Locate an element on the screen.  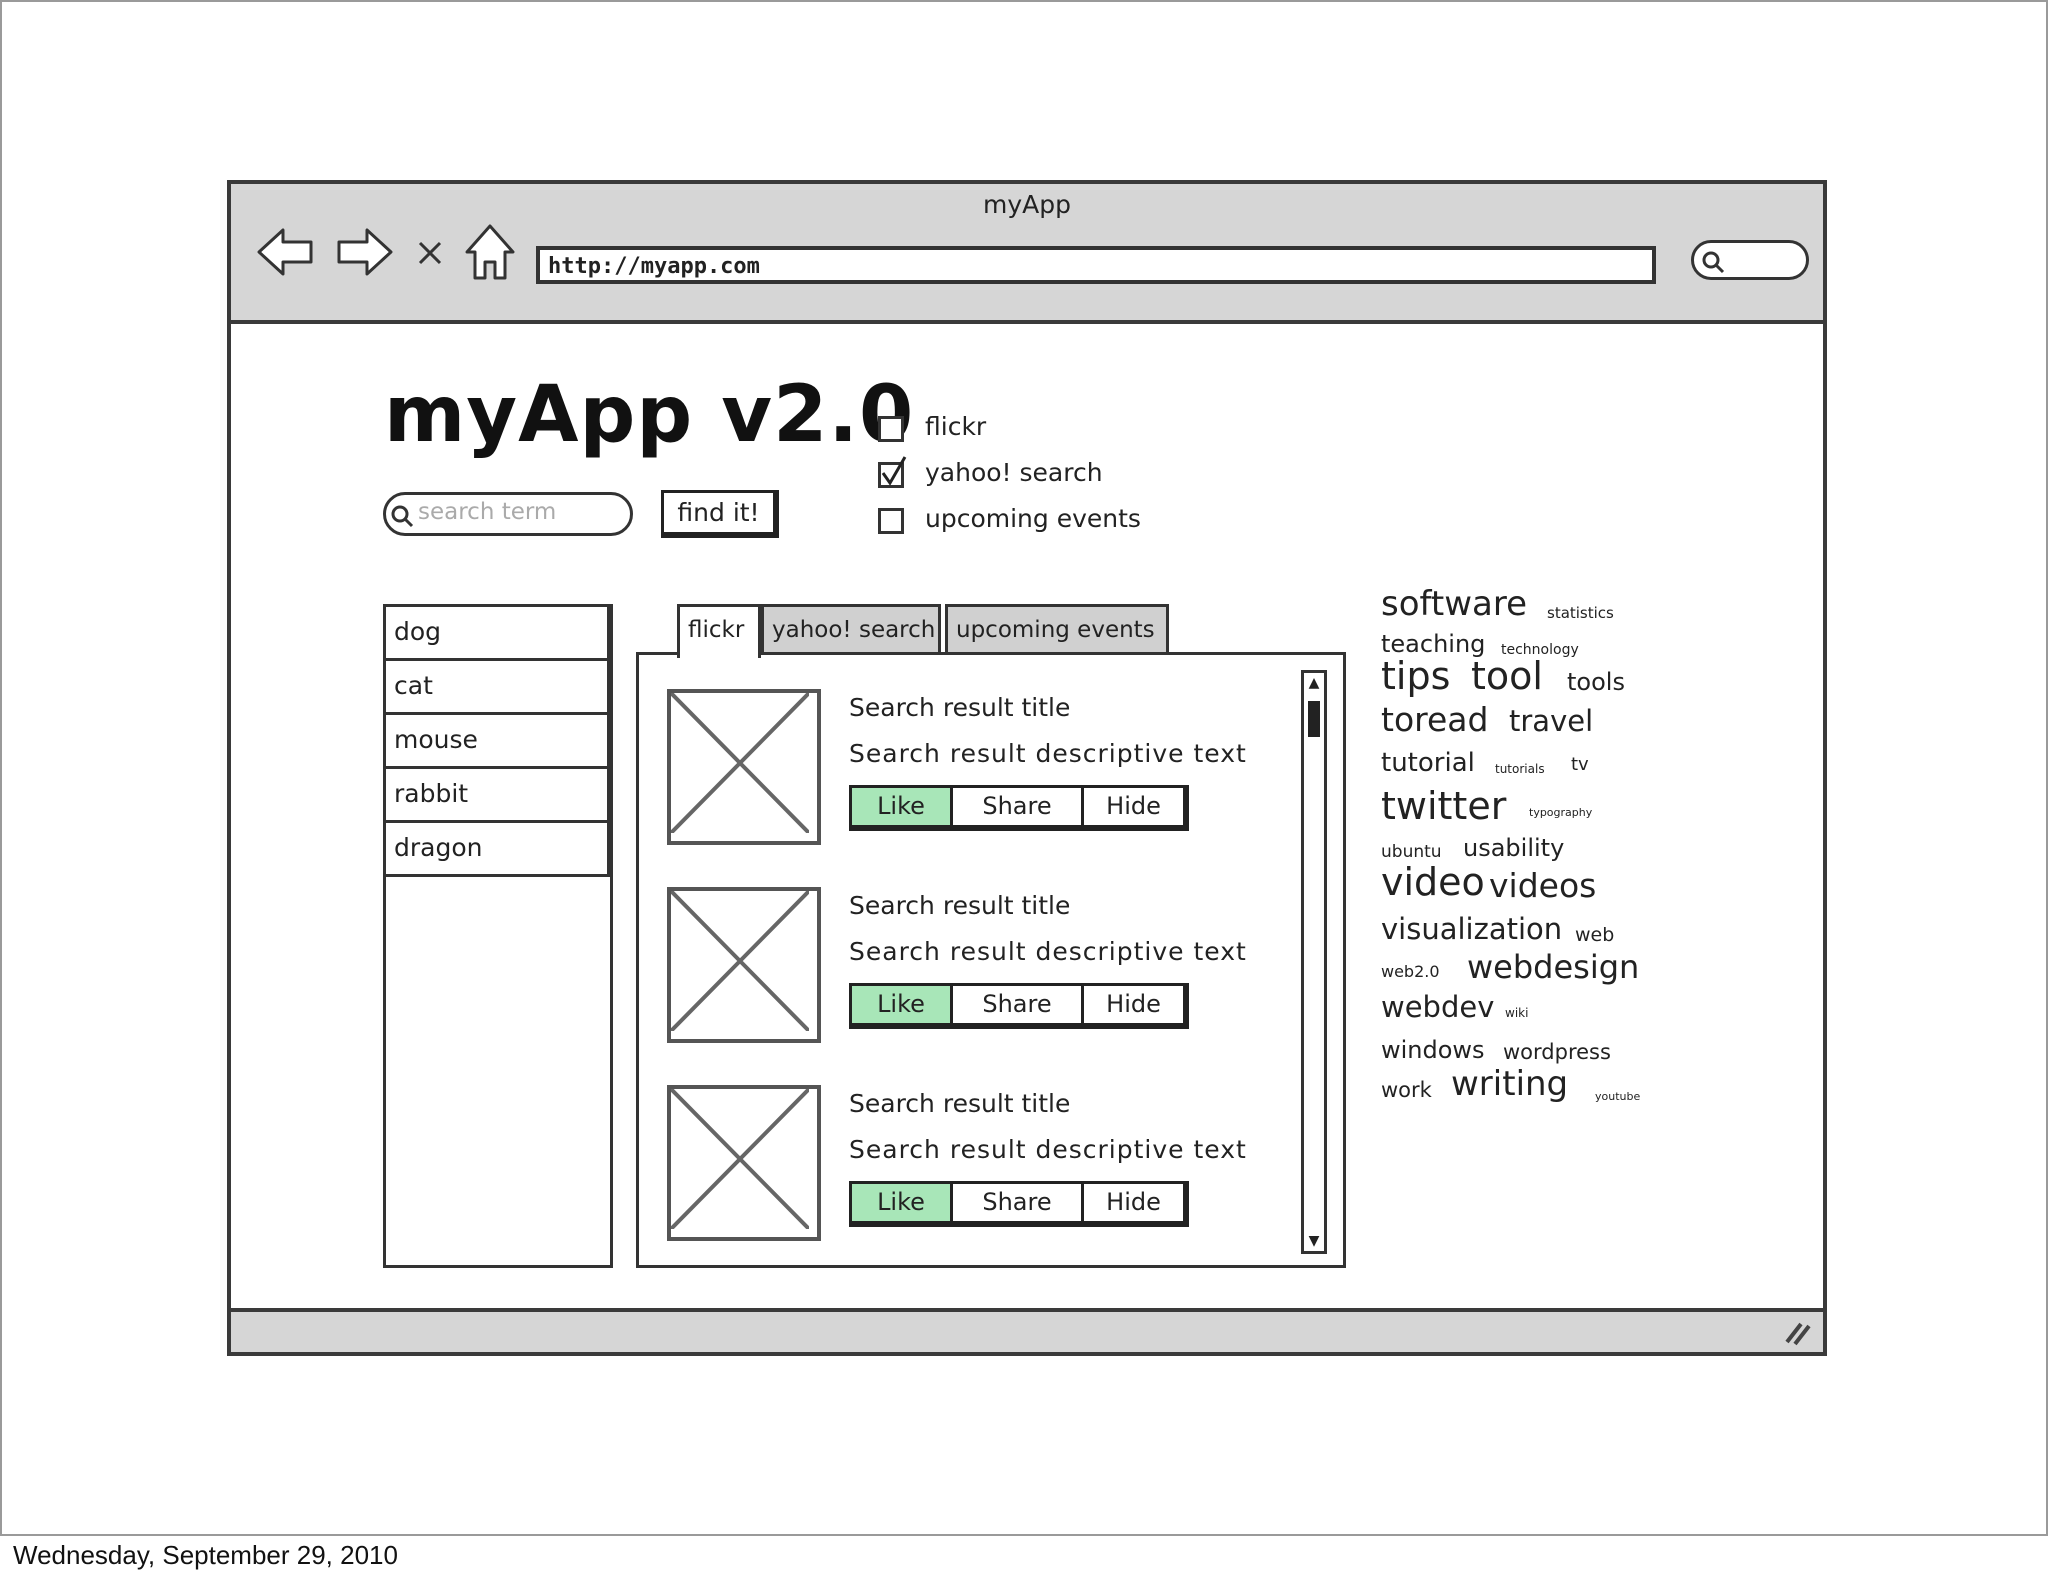
tag: work is located at coordinates (1406, 1090).